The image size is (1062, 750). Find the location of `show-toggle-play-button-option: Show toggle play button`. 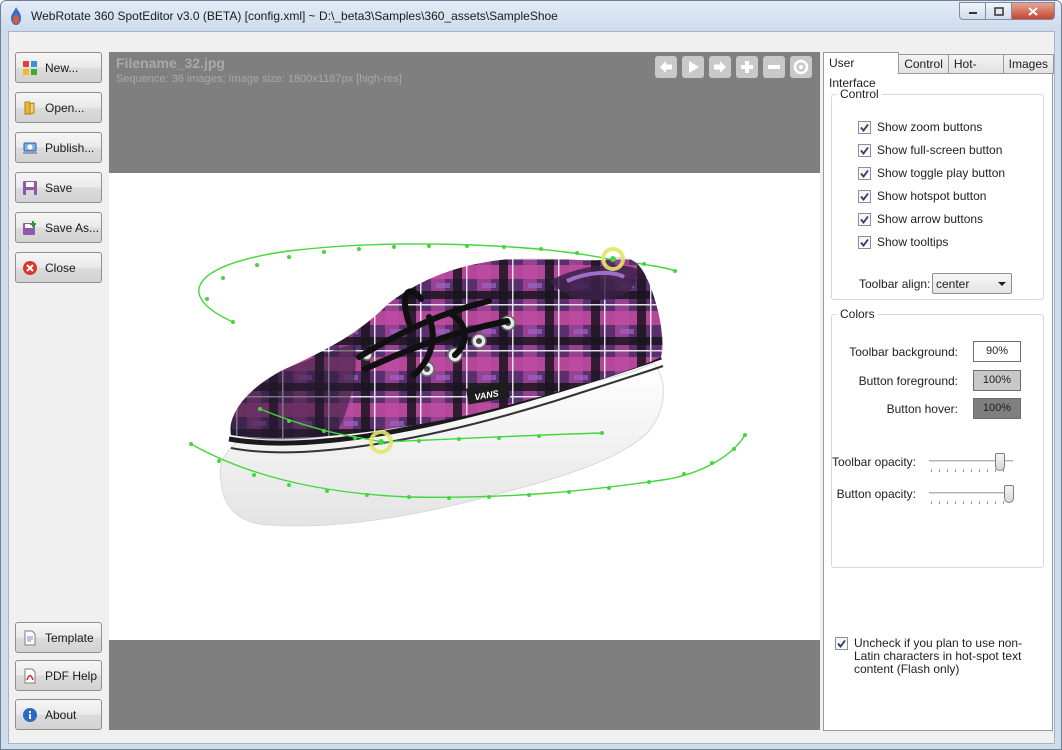

show-toggle-play-button-option: Show toggle play button is located at coordinates (931, 173).